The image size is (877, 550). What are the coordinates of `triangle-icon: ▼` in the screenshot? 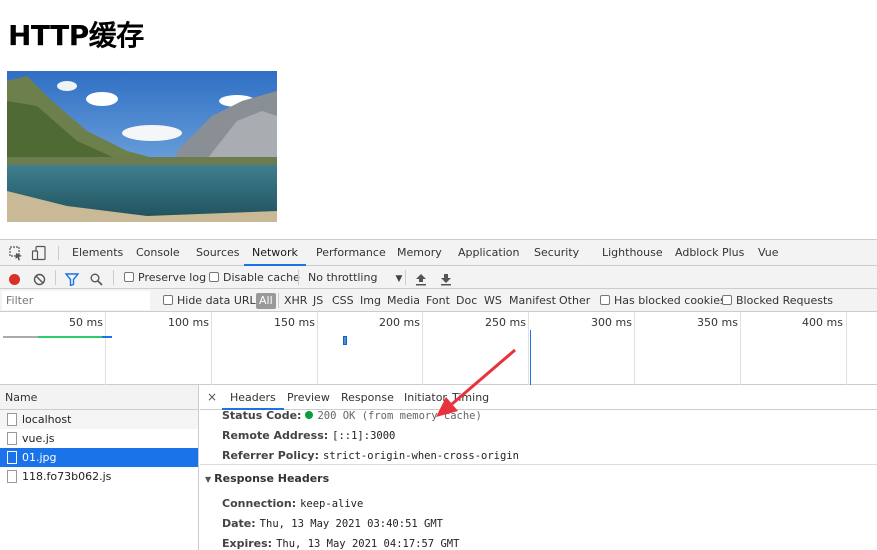 It's located at (208, 479).